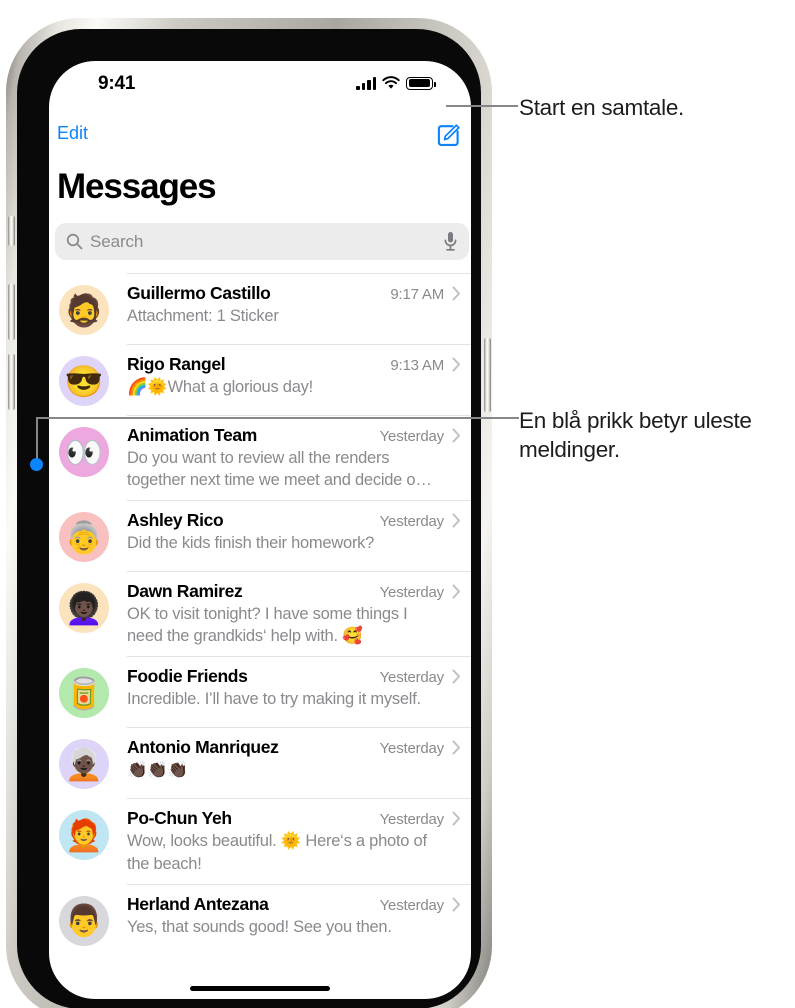 The image size is (795, 1008). I want to click on conversation-body: Antonio Manriquez Yesterday 👏🏿👏🏿👏🏿, so click(294, 758).